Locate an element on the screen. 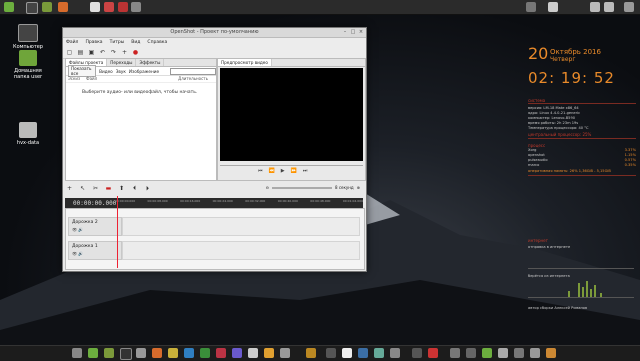 This screenshot has width=640, height=361. filter-audio-button: Звук is located at coordinates (121, 71).